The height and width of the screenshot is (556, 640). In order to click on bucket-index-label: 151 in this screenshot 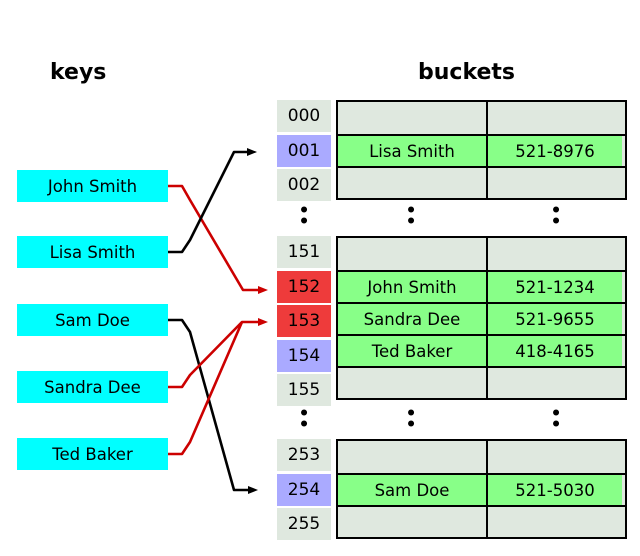, I will do `click(304, 252)`.